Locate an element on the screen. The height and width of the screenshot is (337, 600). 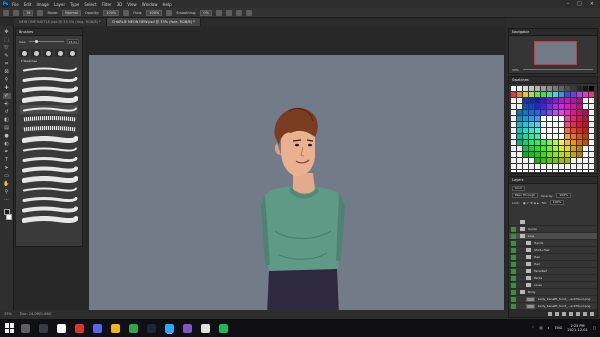
layer-opacity-input: 100% is located at coordinates (563, 195).